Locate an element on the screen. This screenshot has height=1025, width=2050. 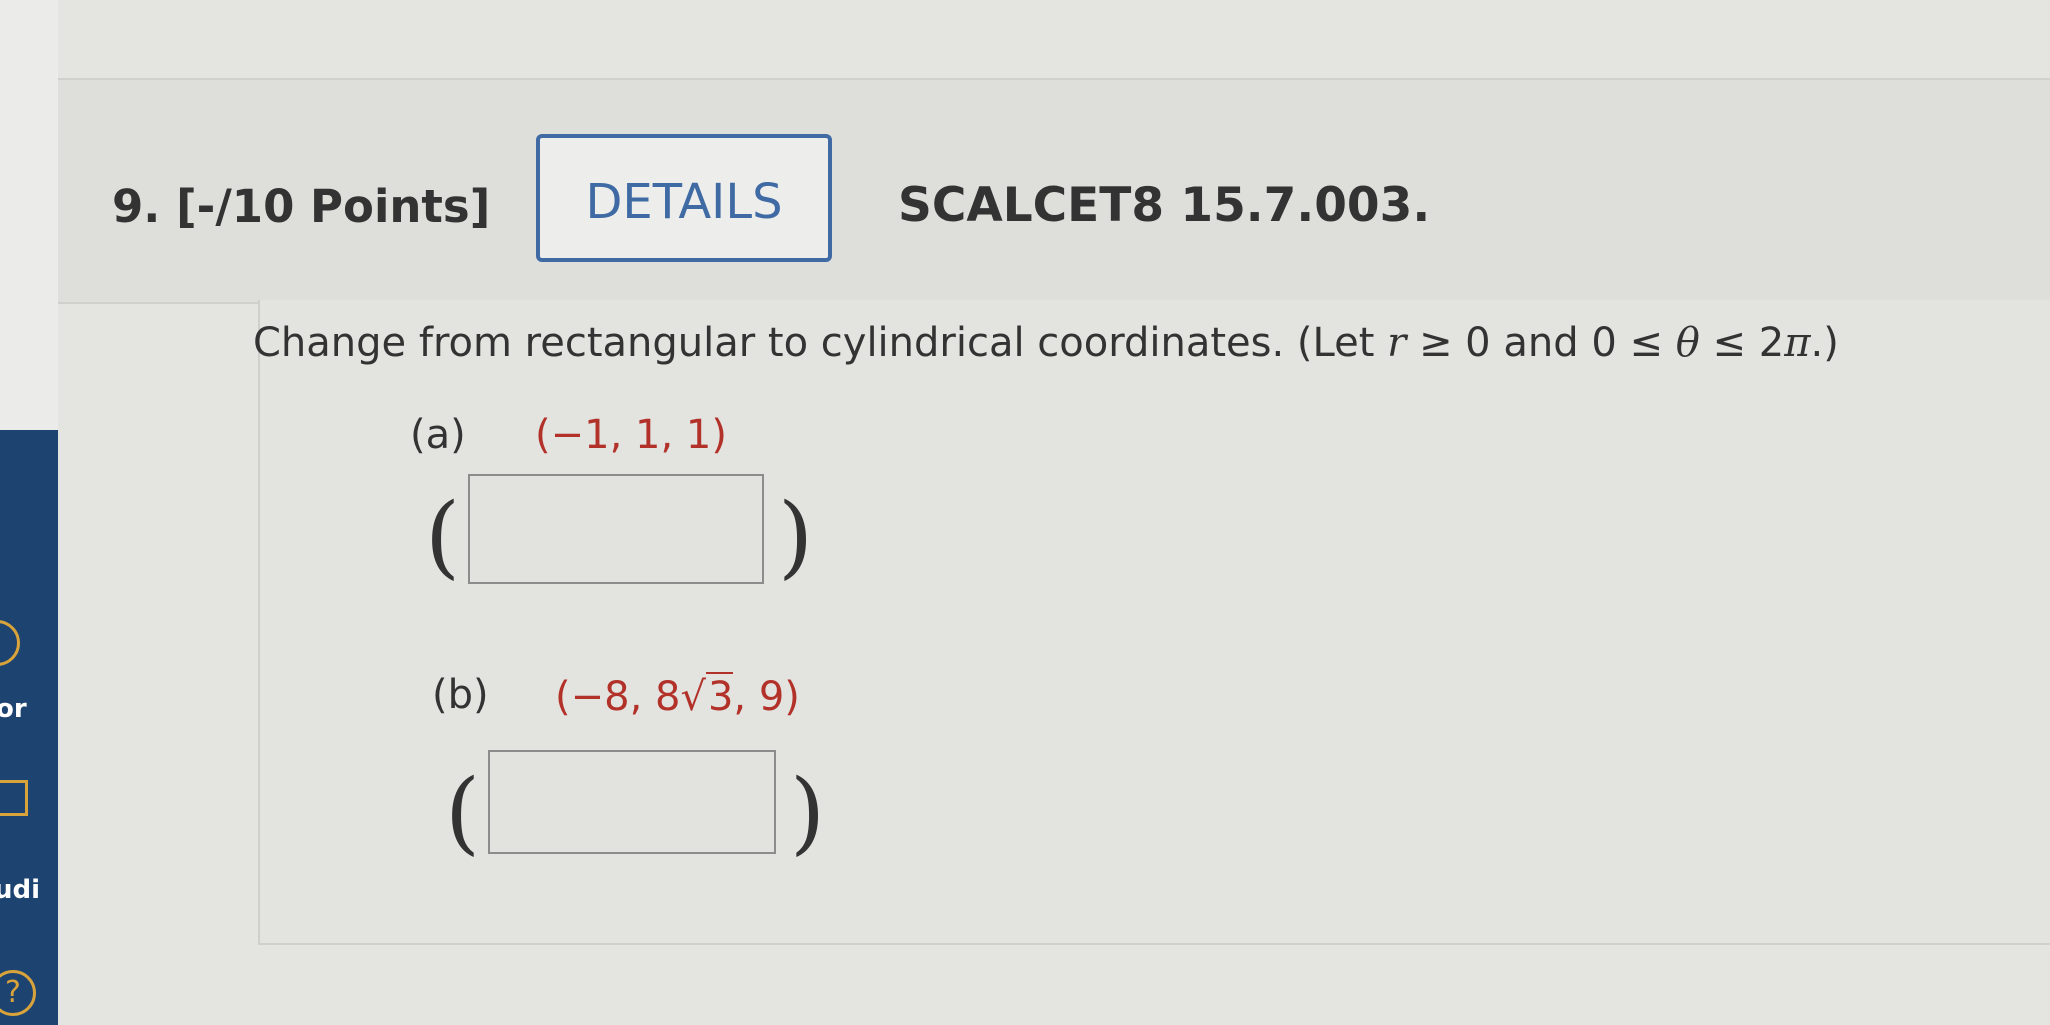
part-b-label: (b) is located at coordinates (460, 695).